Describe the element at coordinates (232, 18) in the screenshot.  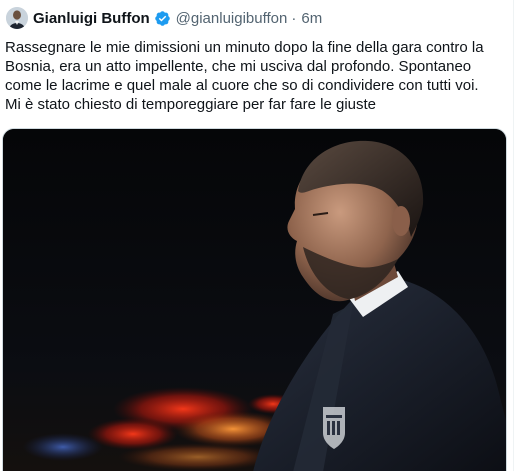
I see `author-handle: @gianluigibuffon` at that location.